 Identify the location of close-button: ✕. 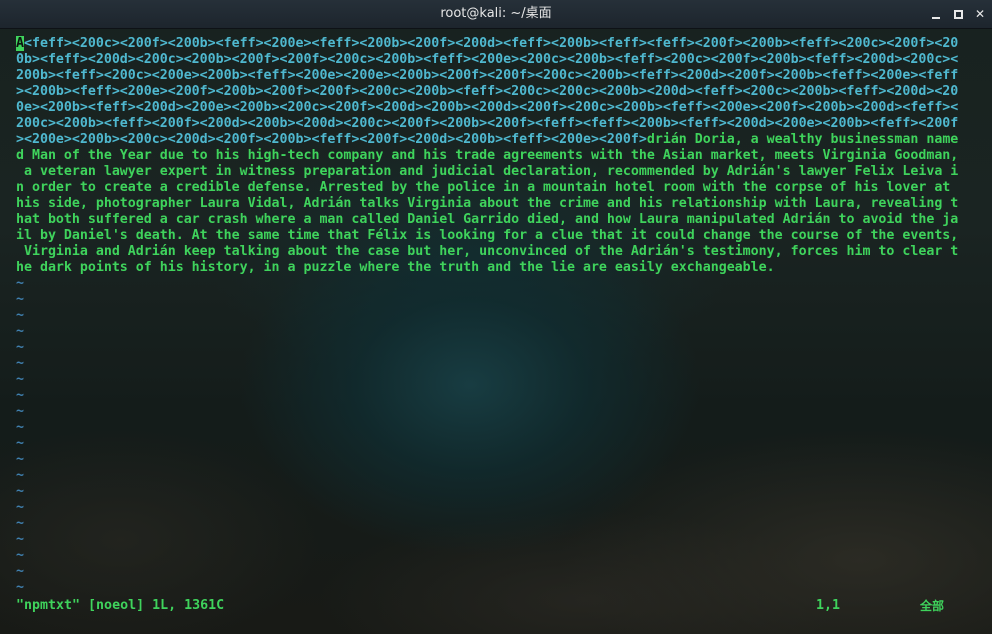
(980, 14).